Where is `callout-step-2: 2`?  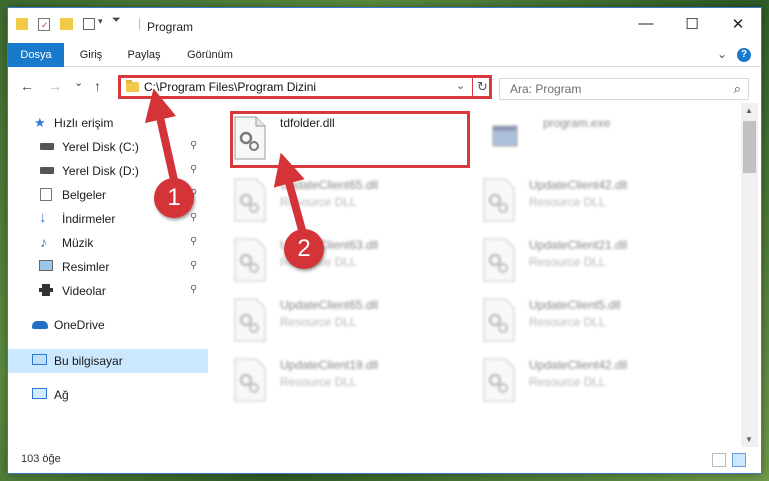
callout-step-2: 2 is located at coordinates (304, 249).